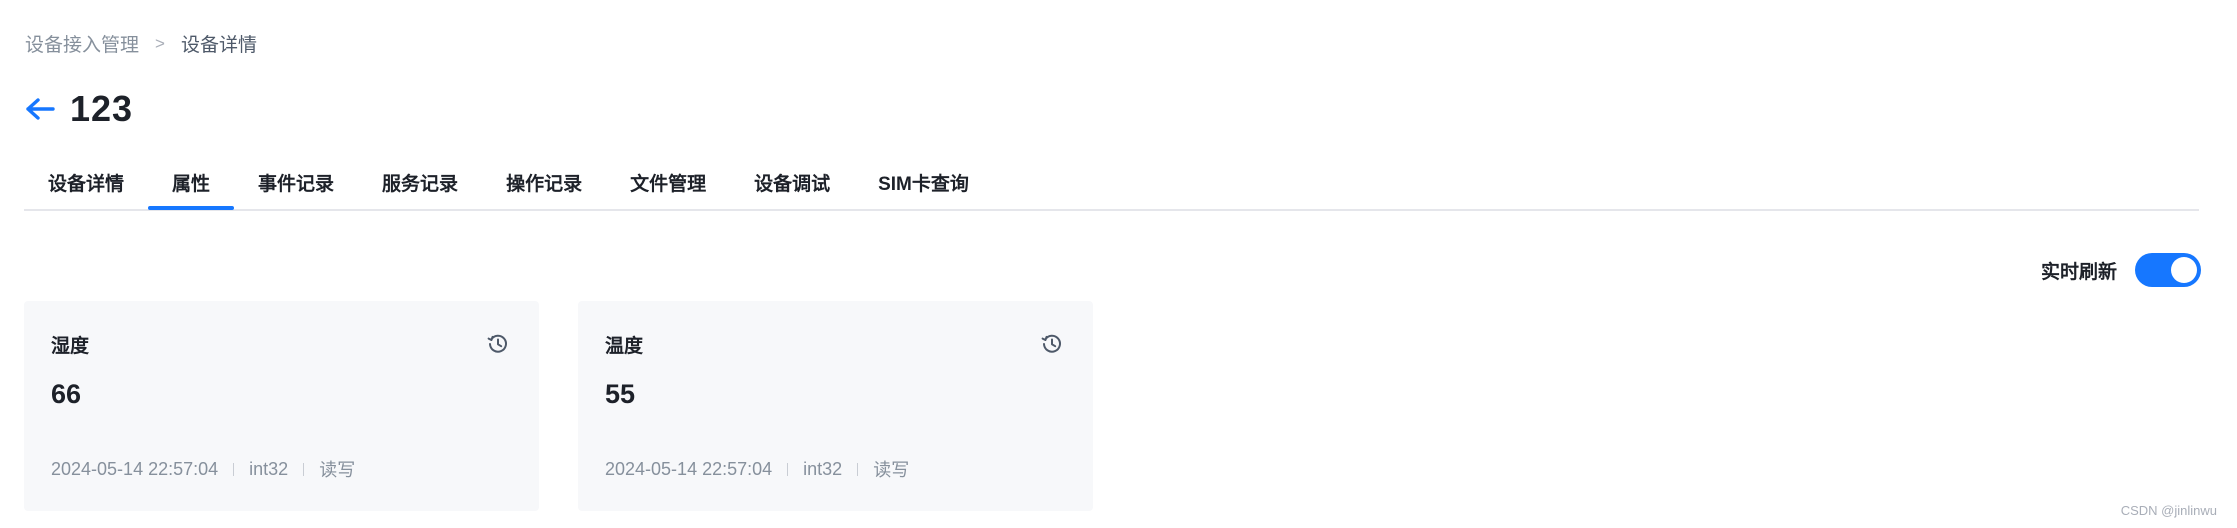 Image resolution: width=2237 pixels, height=528 pixels. I want to click on breadcrumb: 设备接入管理 > 设备详情, so click(141, 43).